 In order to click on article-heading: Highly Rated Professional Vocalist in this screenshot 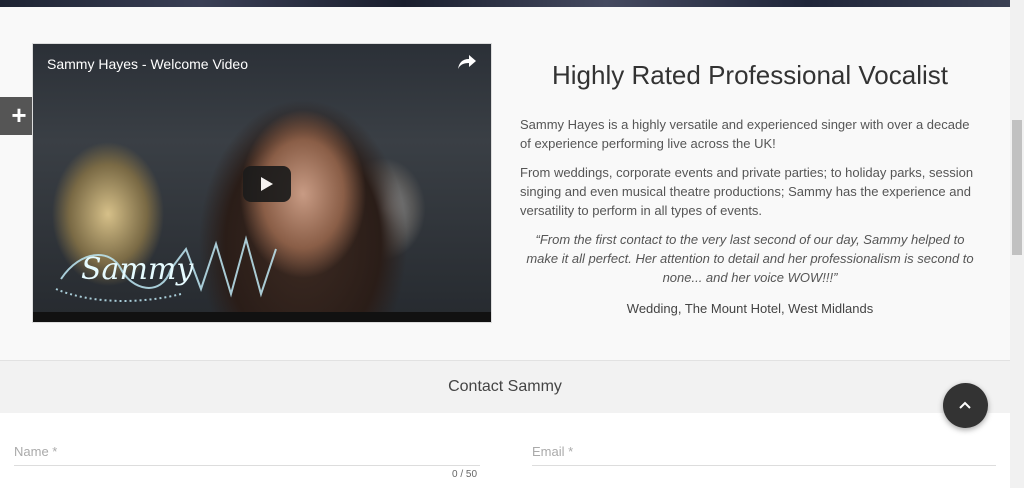, I will do `click(750, 75)`.